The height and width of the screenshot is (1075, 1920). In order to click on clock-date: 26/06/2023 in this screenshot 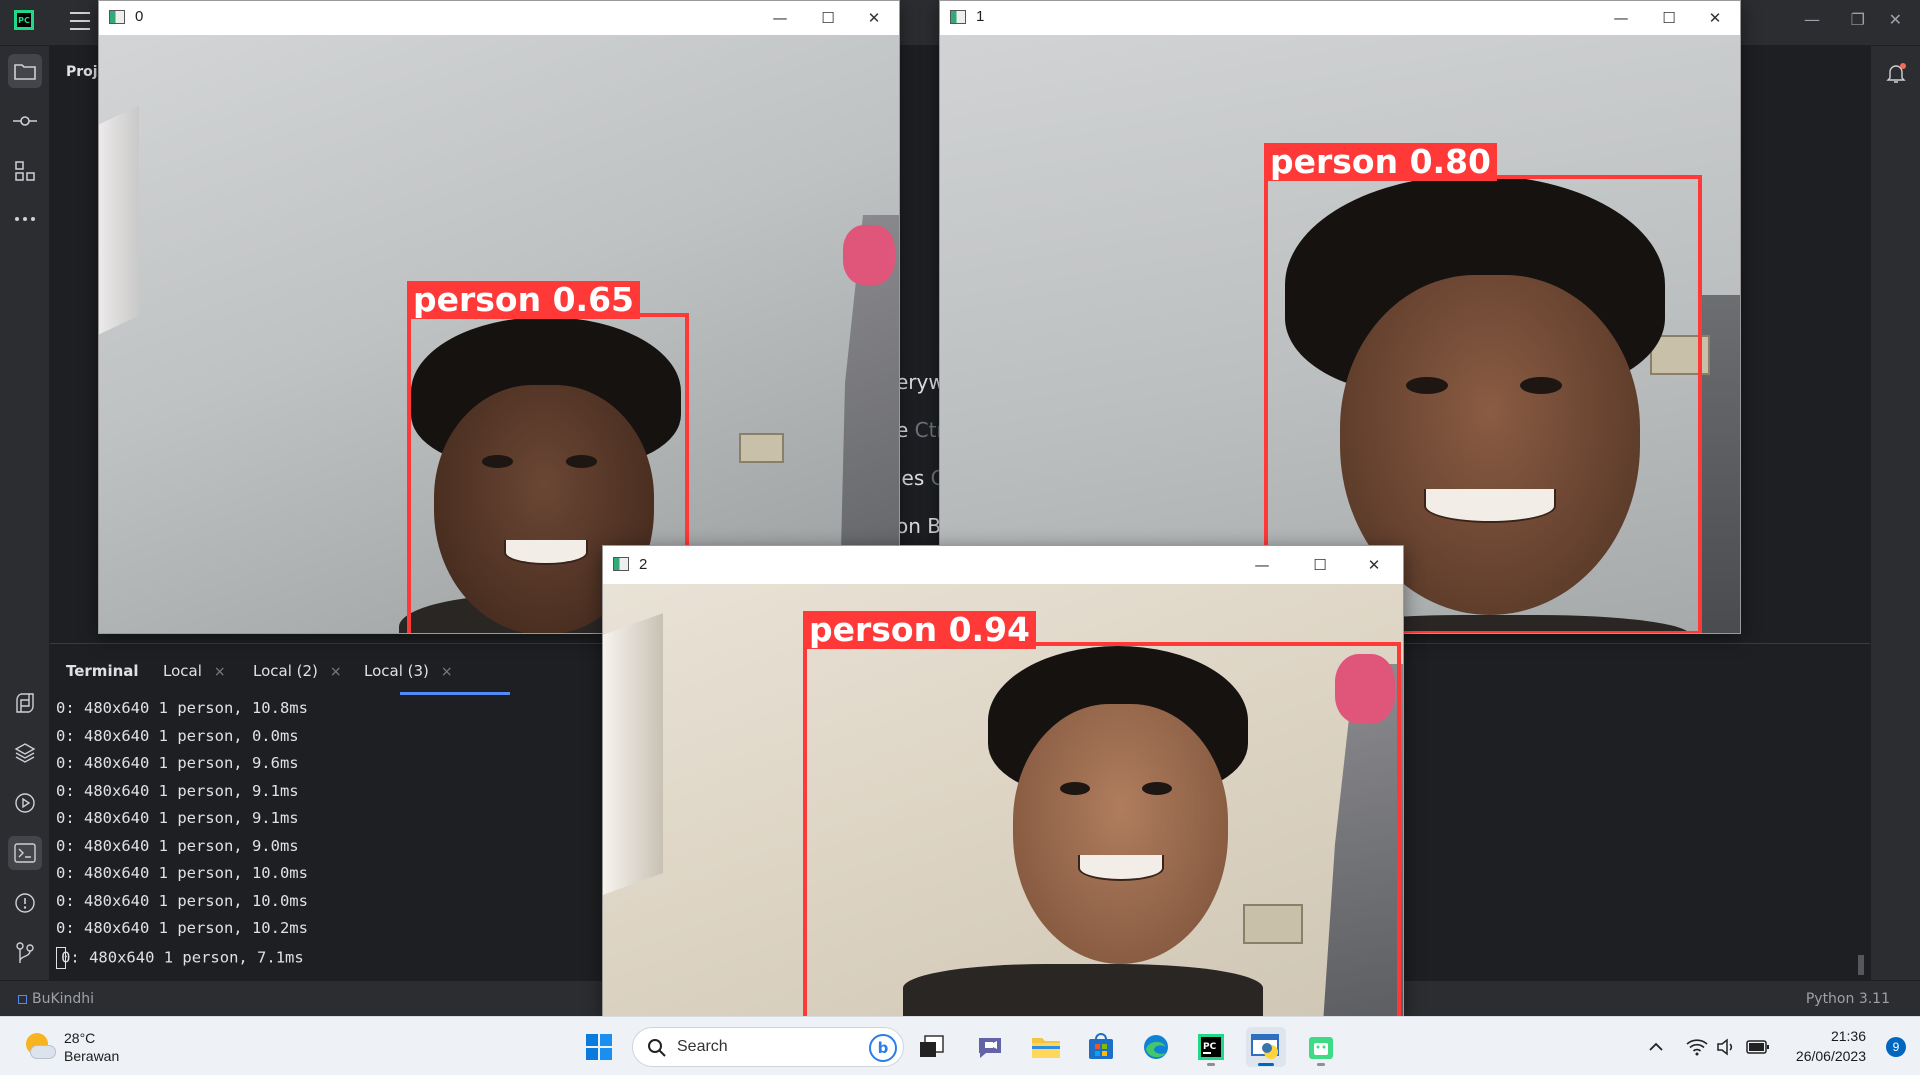, I will do `click(1830, 1056)`.